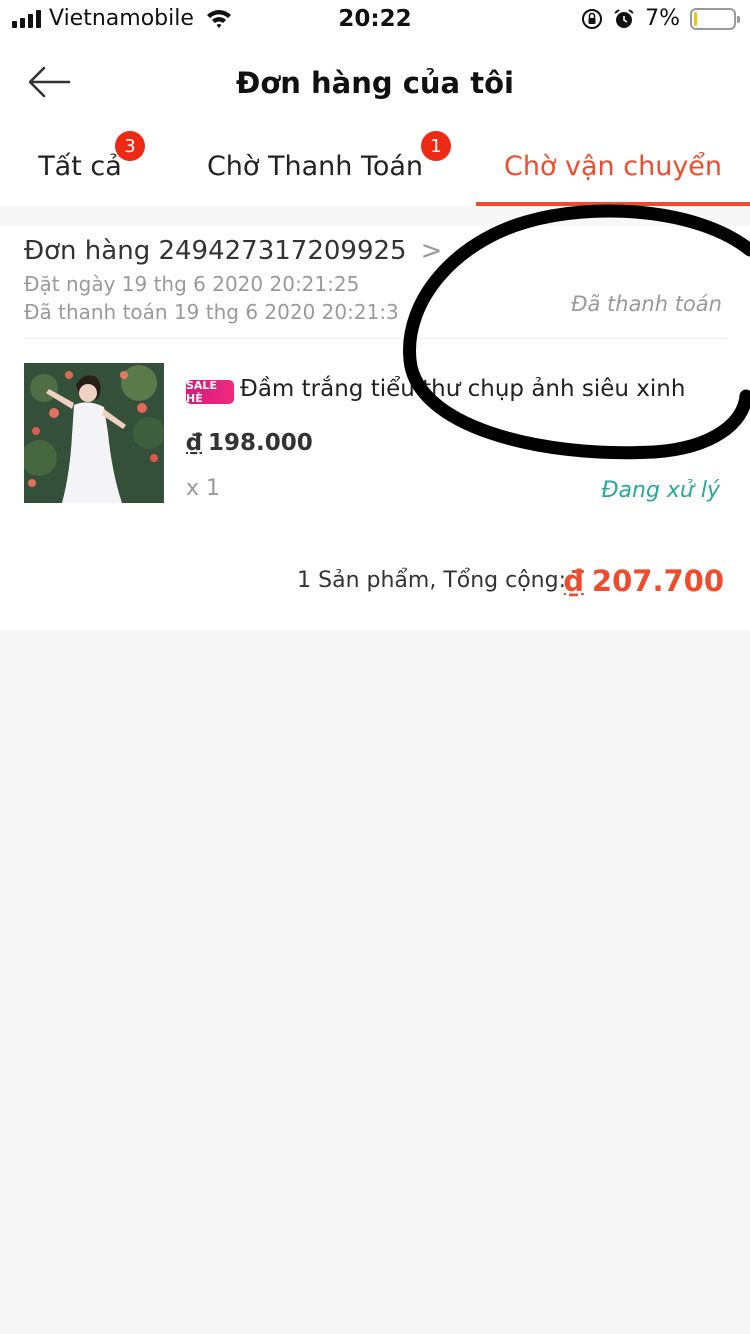 This screenshot has height=1334, width=750. I want to click on status-left: Vietnamobile, so click(122, 18).